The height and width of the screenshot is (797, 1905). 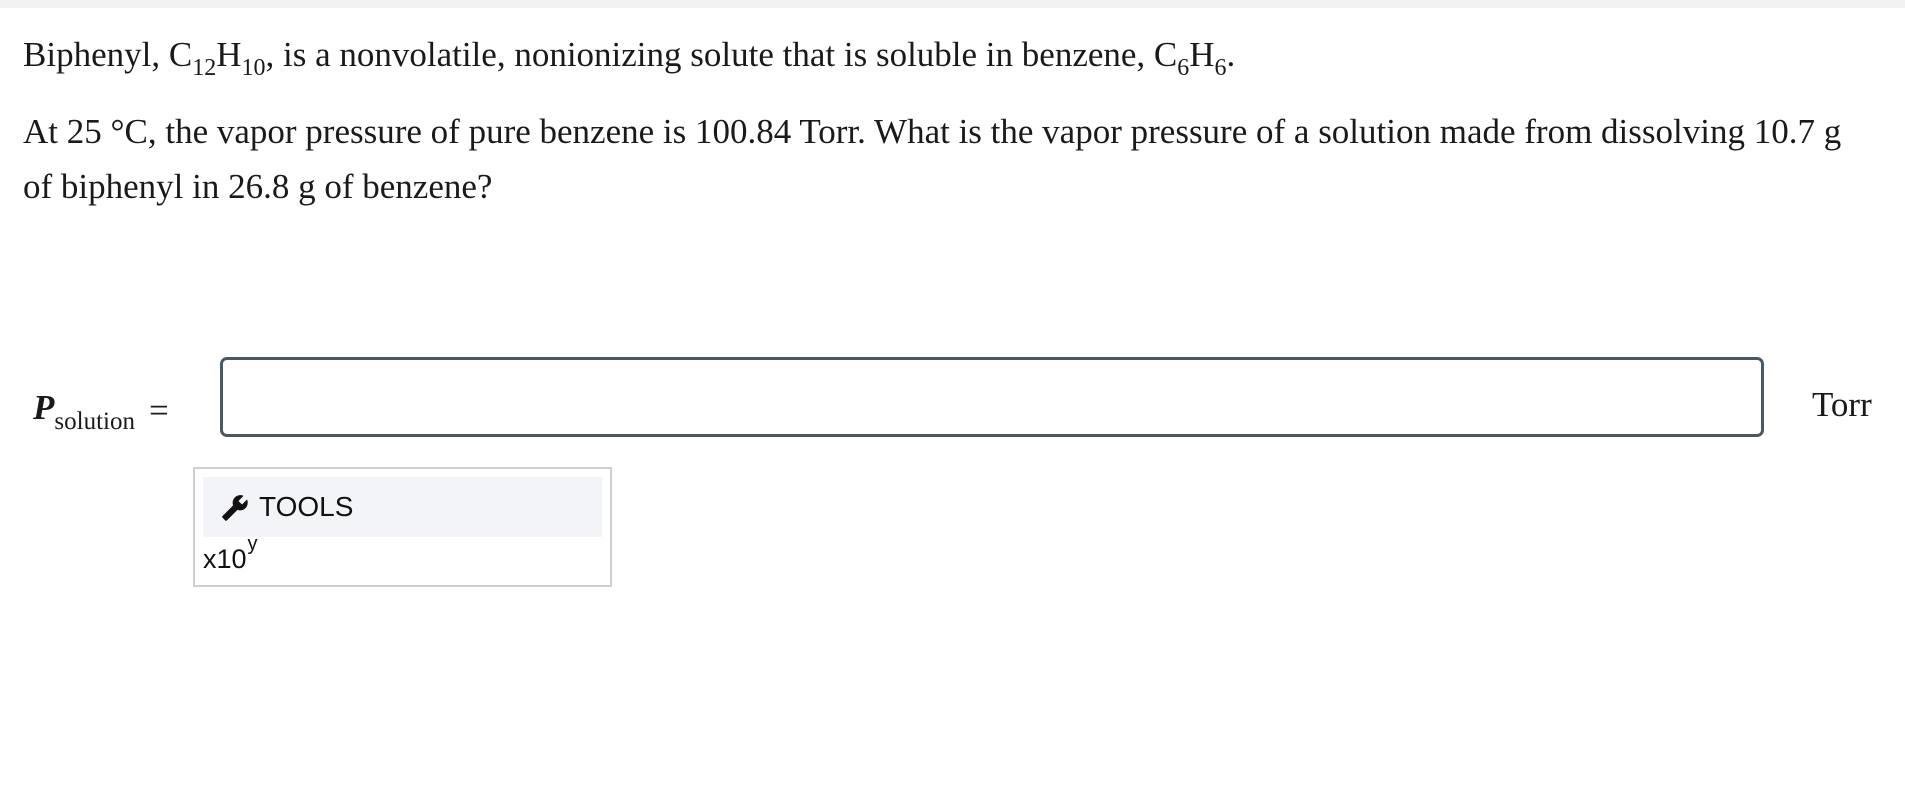 I want to click on q-text-prefix: Biphenyl, C, so click(x=108, y=54).